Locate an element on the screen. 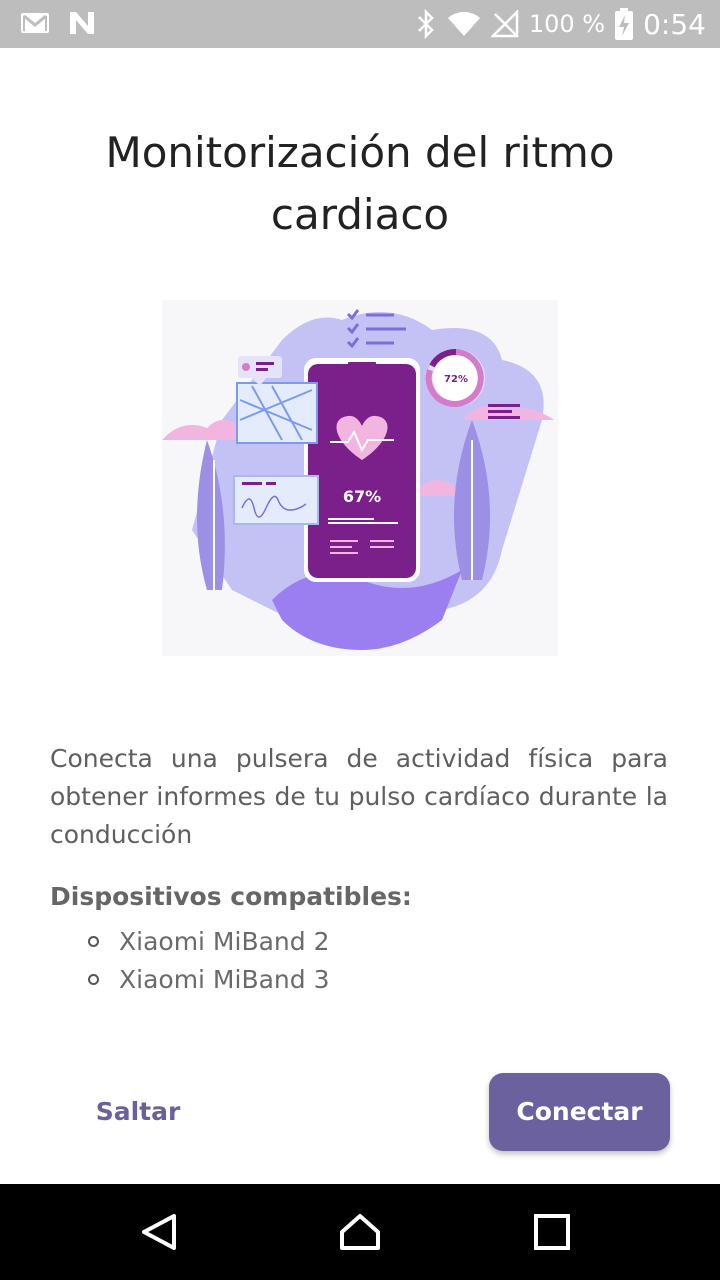  bluetooth-icon is located at coordinates (426, 24).